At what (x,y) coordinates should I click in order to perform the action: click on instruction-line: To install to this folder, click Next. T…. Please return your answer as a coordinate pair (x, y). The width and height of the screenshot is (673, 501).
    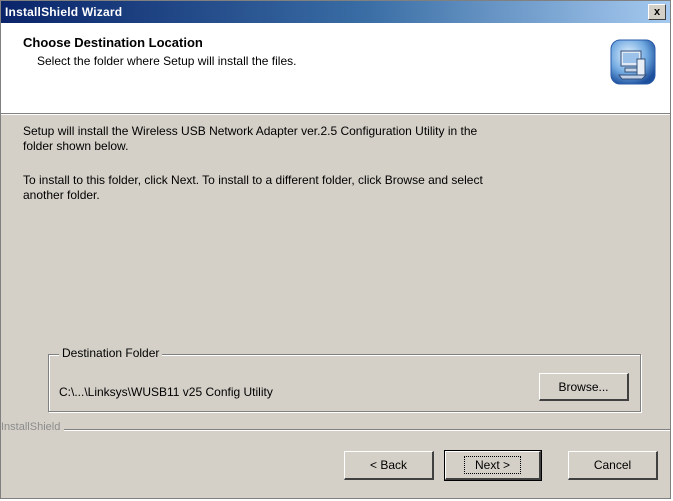
    Looking at the image, I should click on (253, 180).